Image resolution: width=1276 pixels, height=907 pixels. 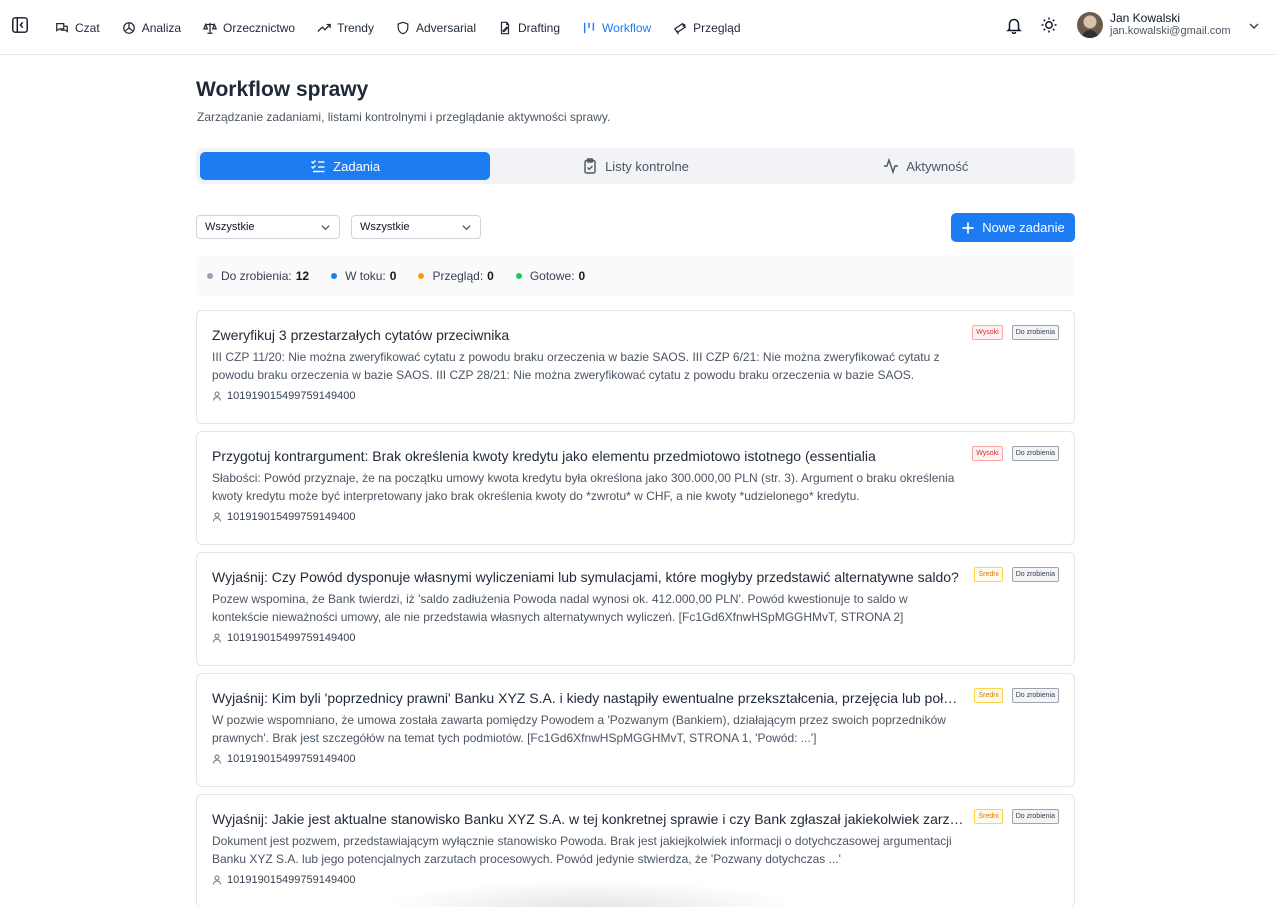 I want to click on theme-toggle-sun-icon, so click(x=1049, y=25).